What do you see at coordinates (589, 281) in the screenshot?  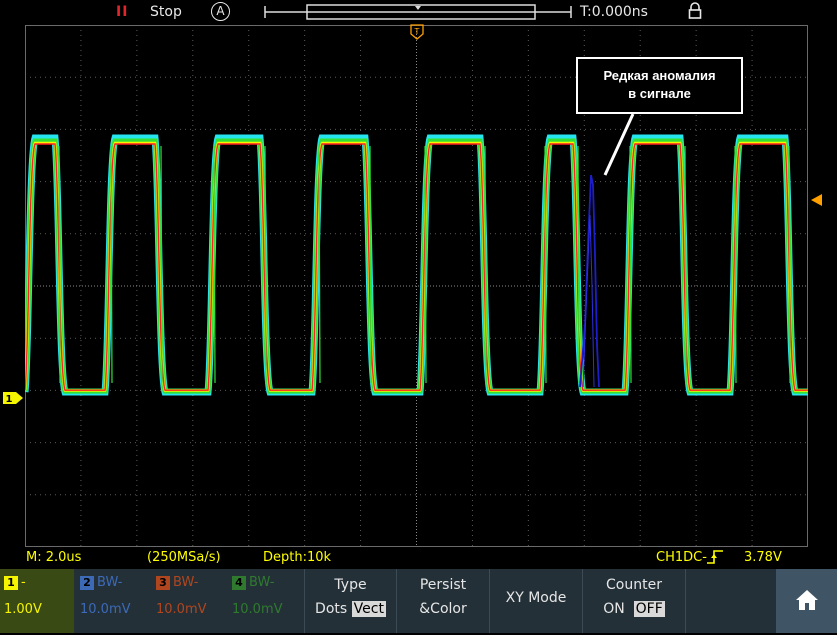 I see `anomaly-trace` at bounding box center [589, 281].